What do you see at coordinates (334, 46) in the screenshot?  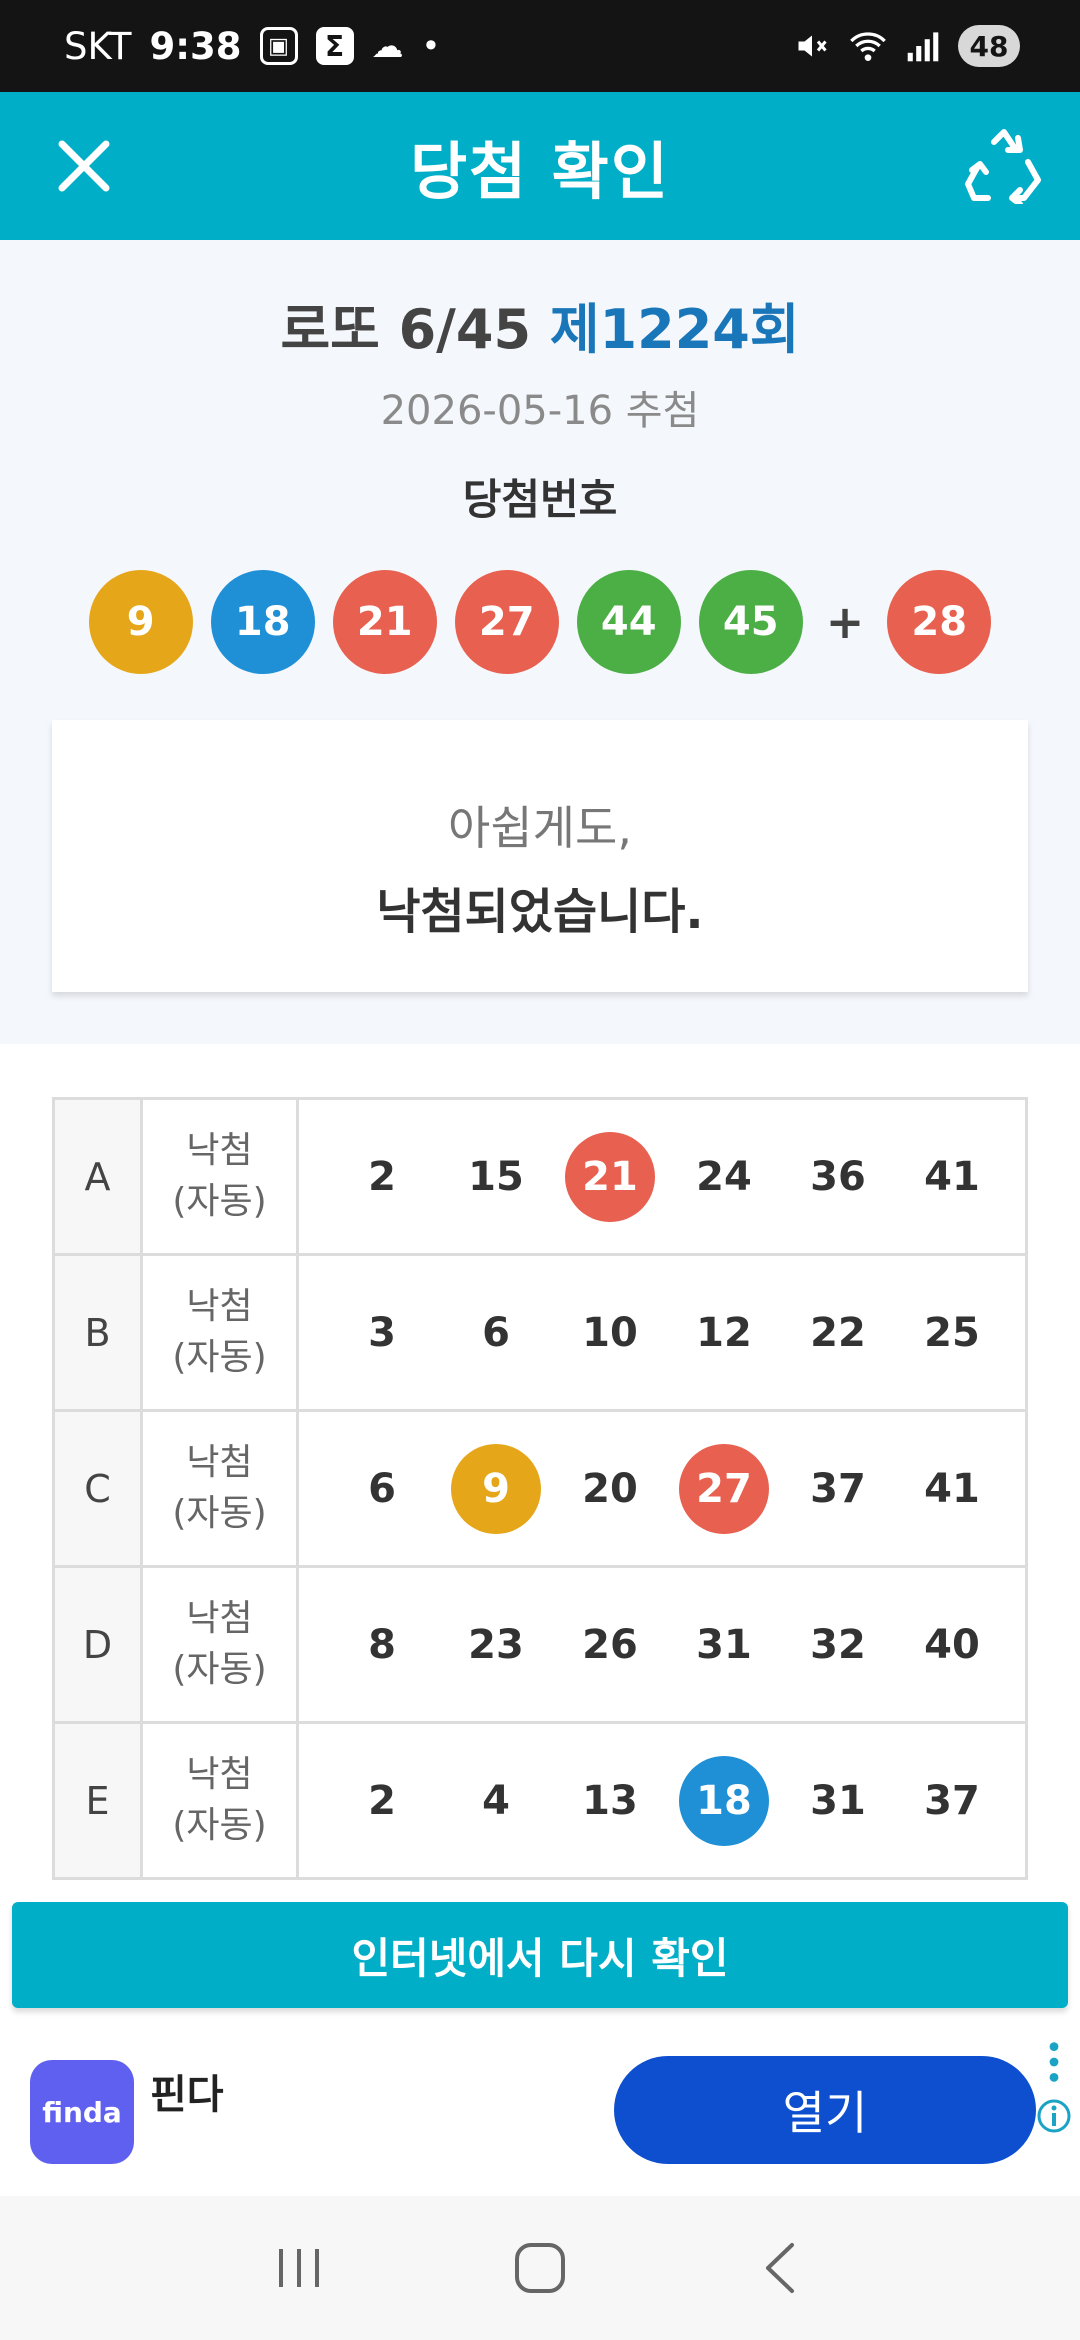 I see `sigma-icon: Σ` at bounding box center [334, 46].